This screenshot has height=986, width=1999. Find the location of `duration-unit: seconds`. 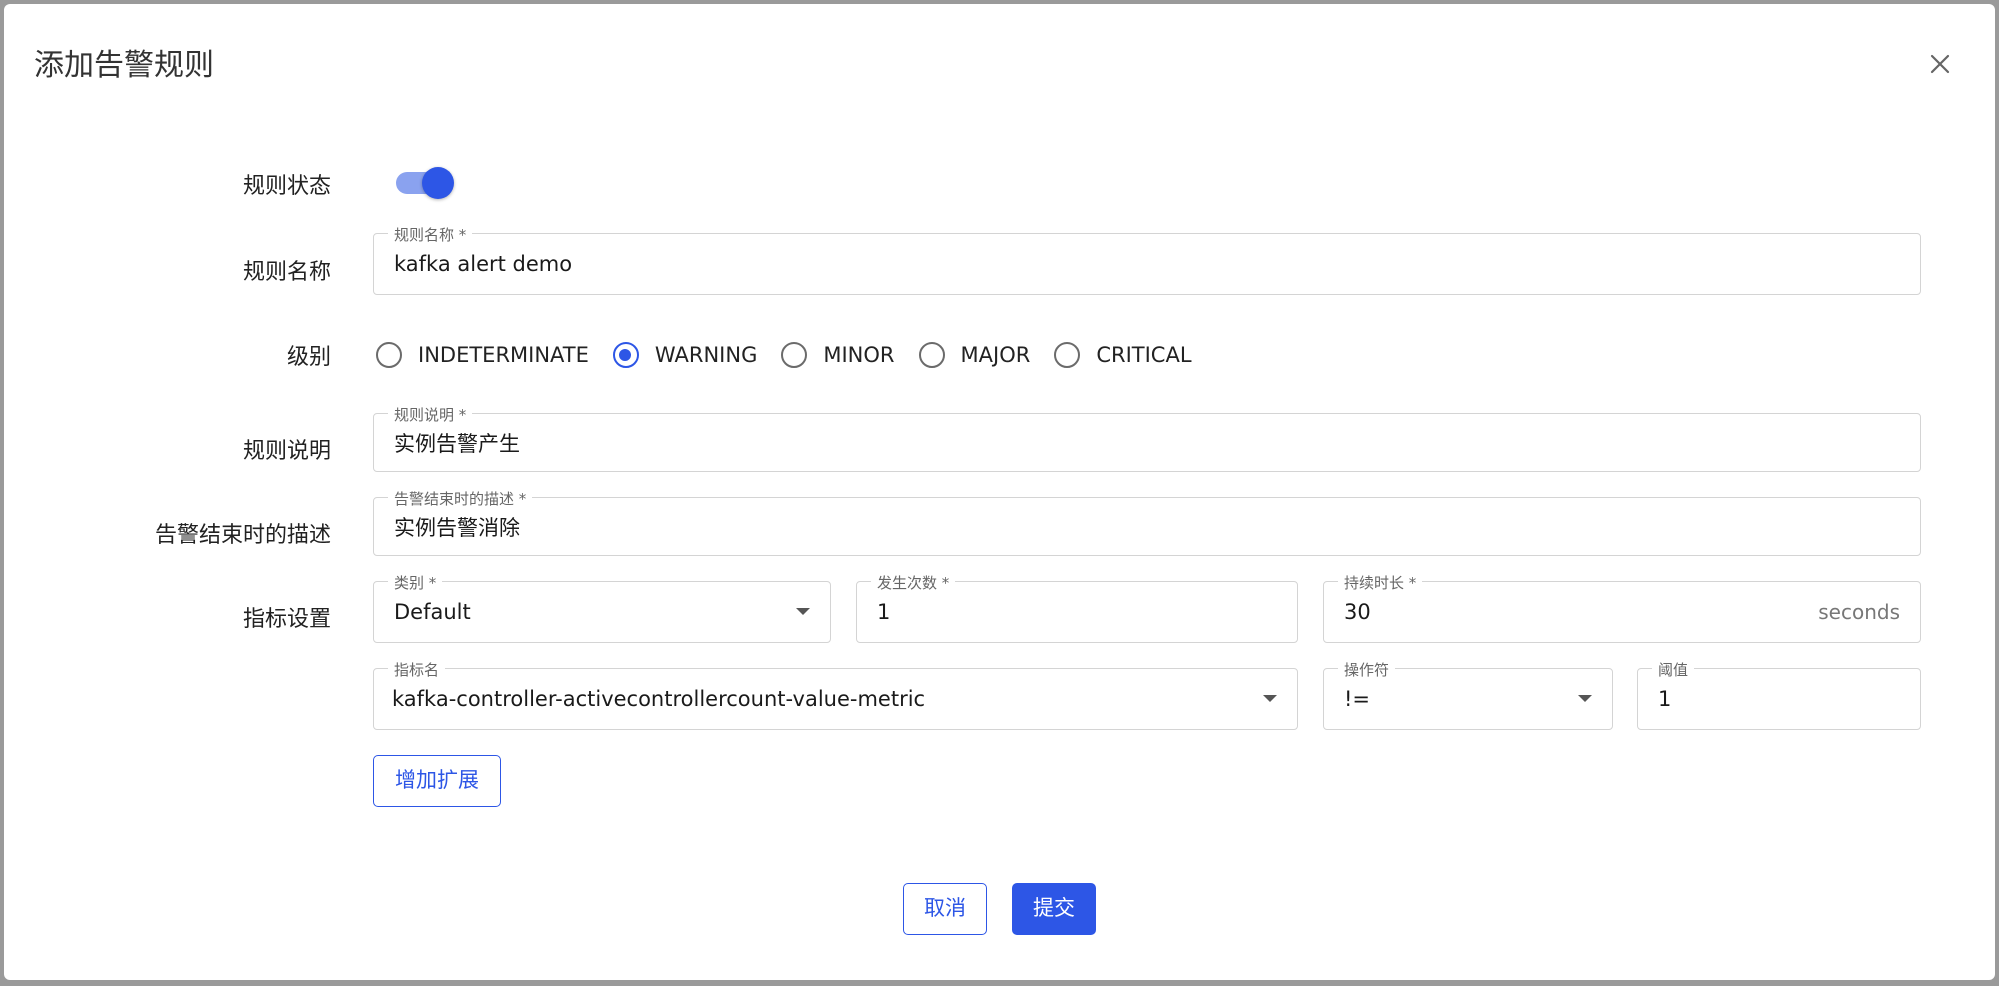

duration-unit: seconds is located at coordinates (1859, 612).